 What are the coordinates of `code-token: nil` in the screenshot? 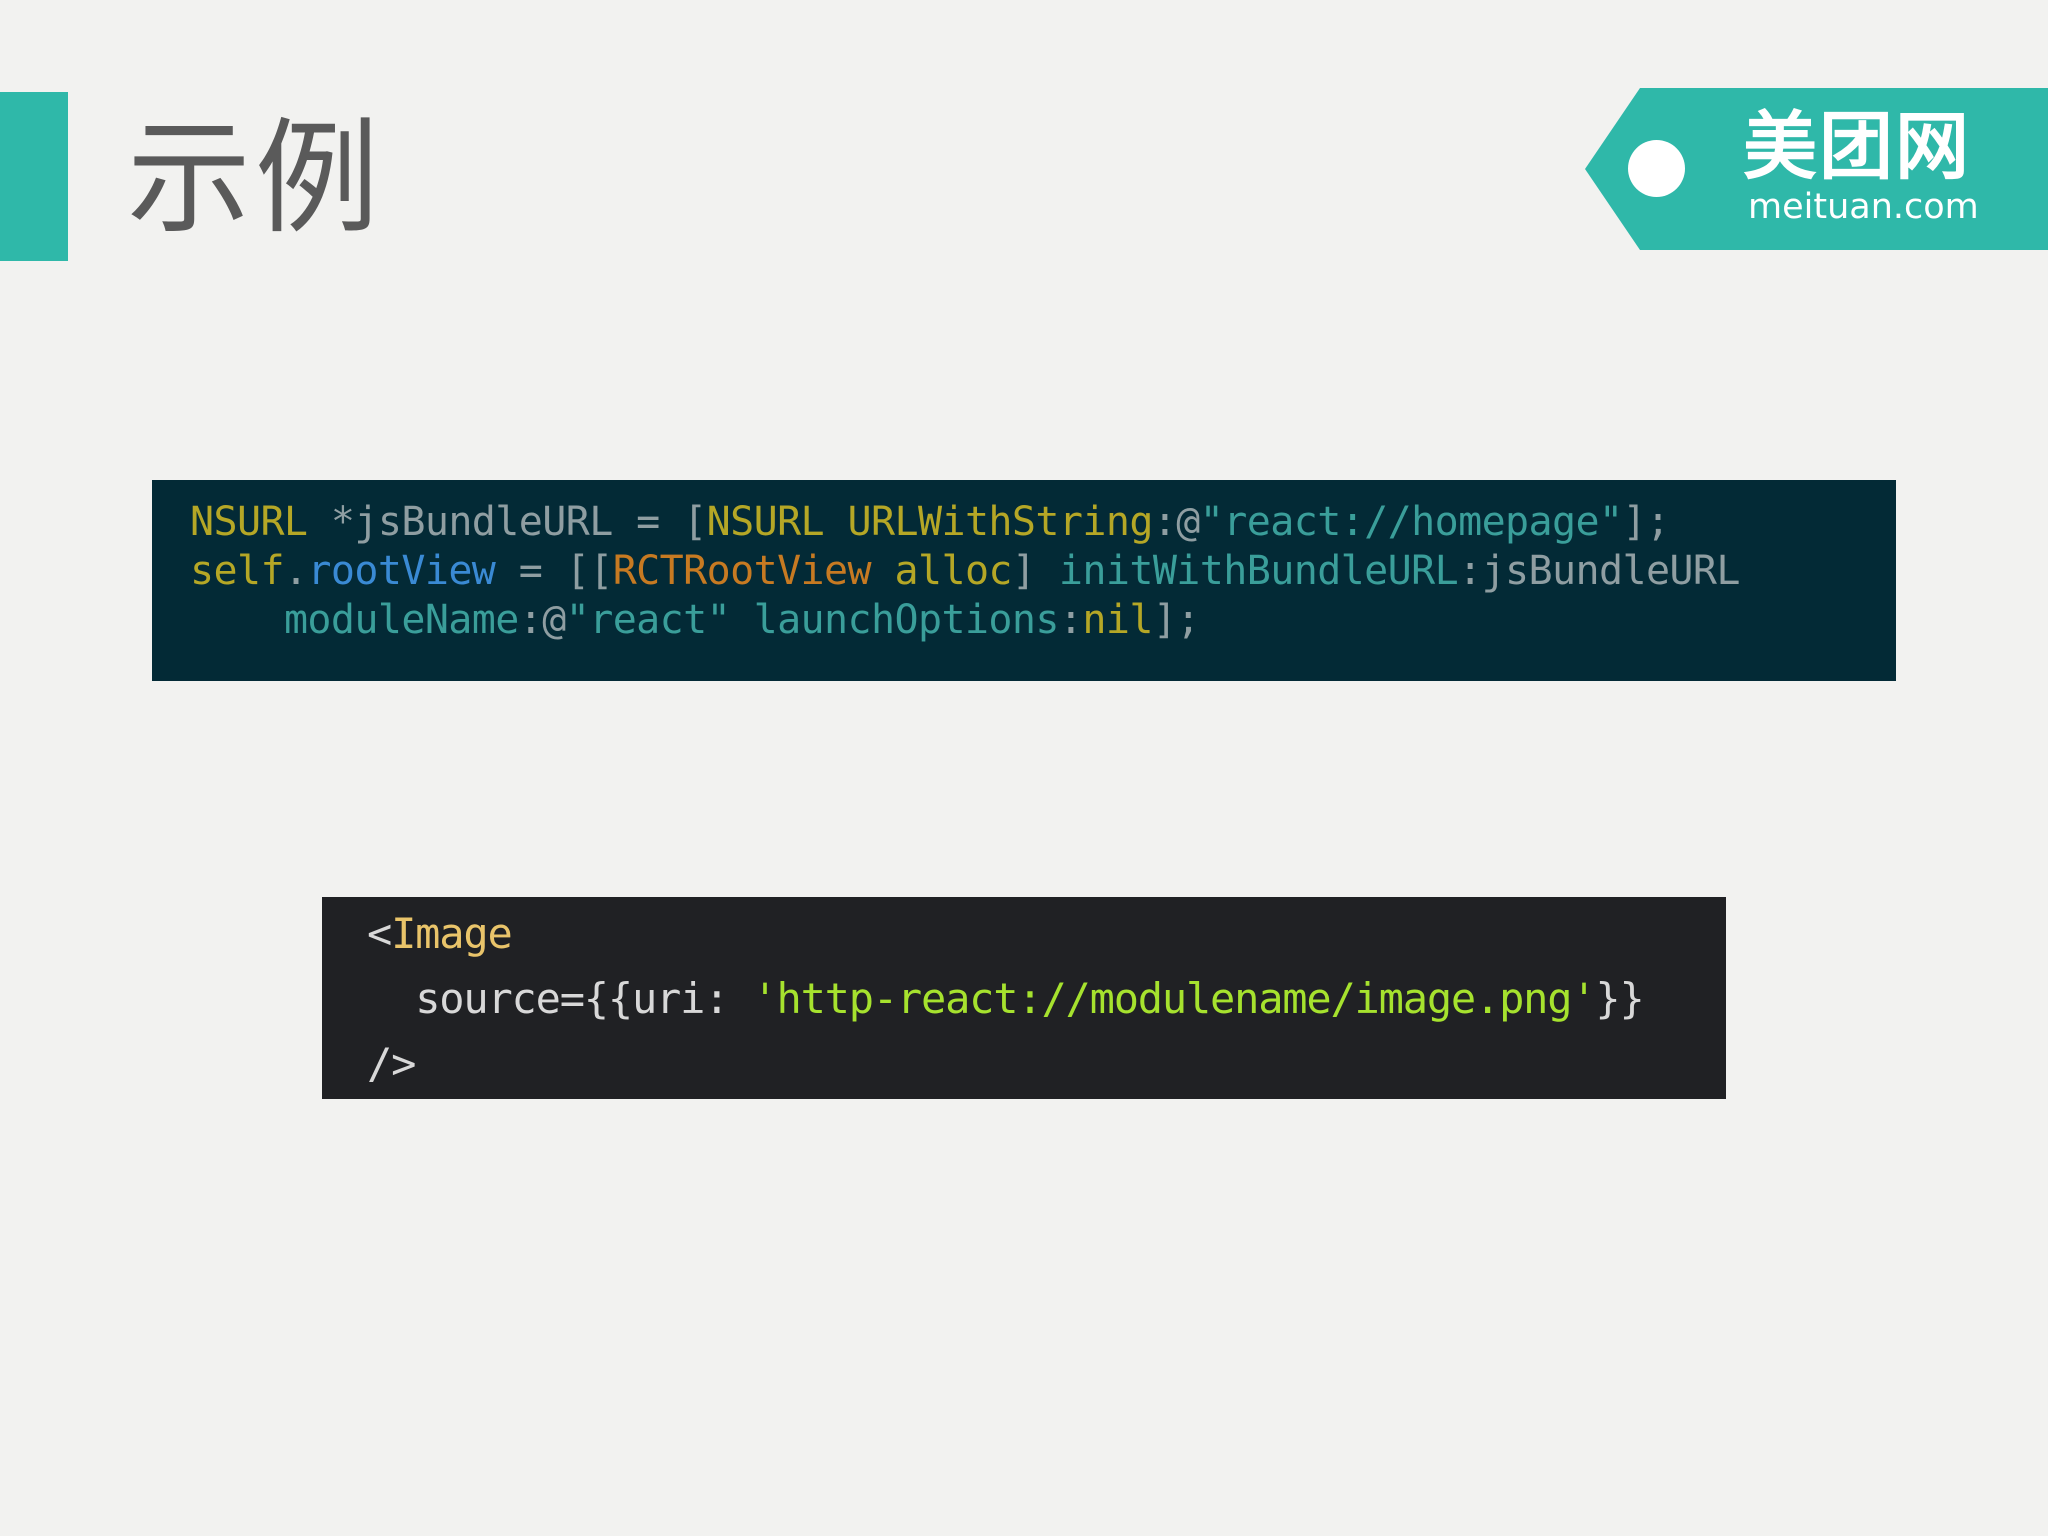 It's located at (1117, 620).